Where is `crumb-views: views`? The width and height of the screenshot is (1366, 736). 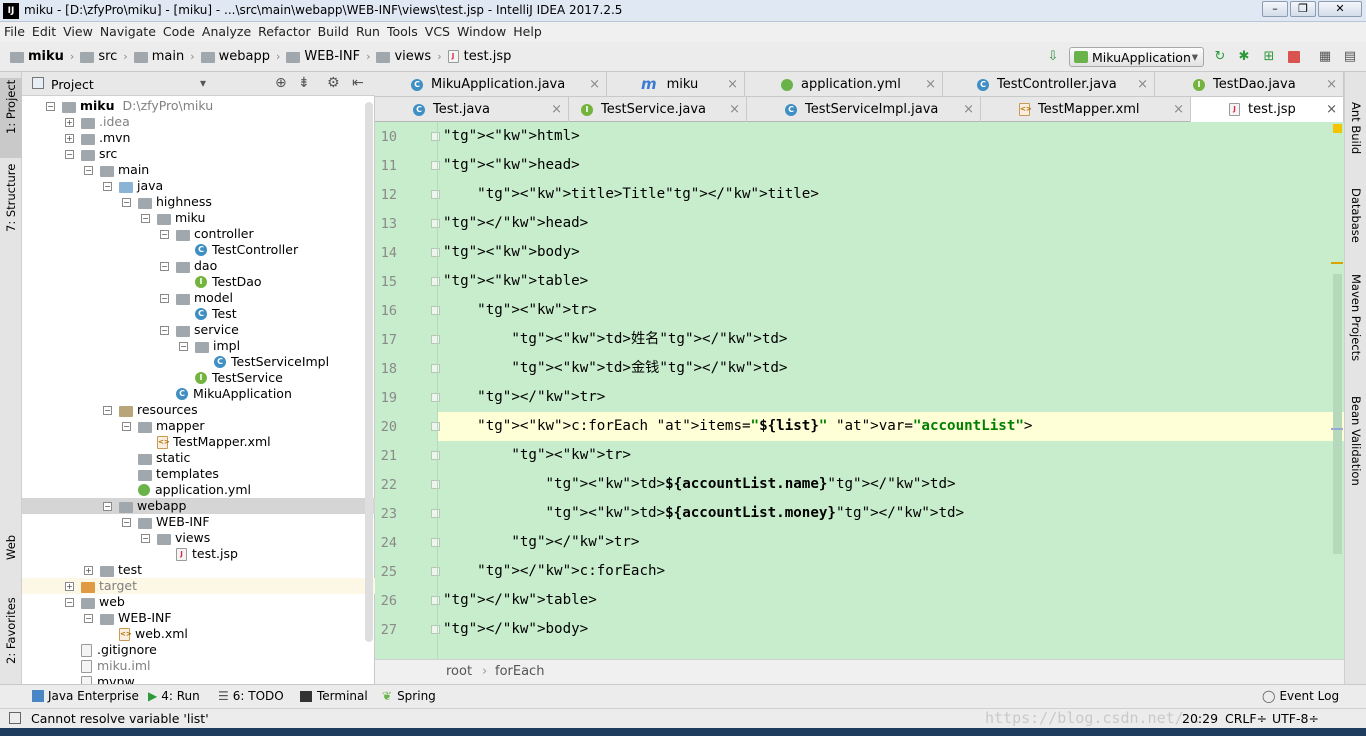 crumb-views: views is located at coordinates (412, 56).